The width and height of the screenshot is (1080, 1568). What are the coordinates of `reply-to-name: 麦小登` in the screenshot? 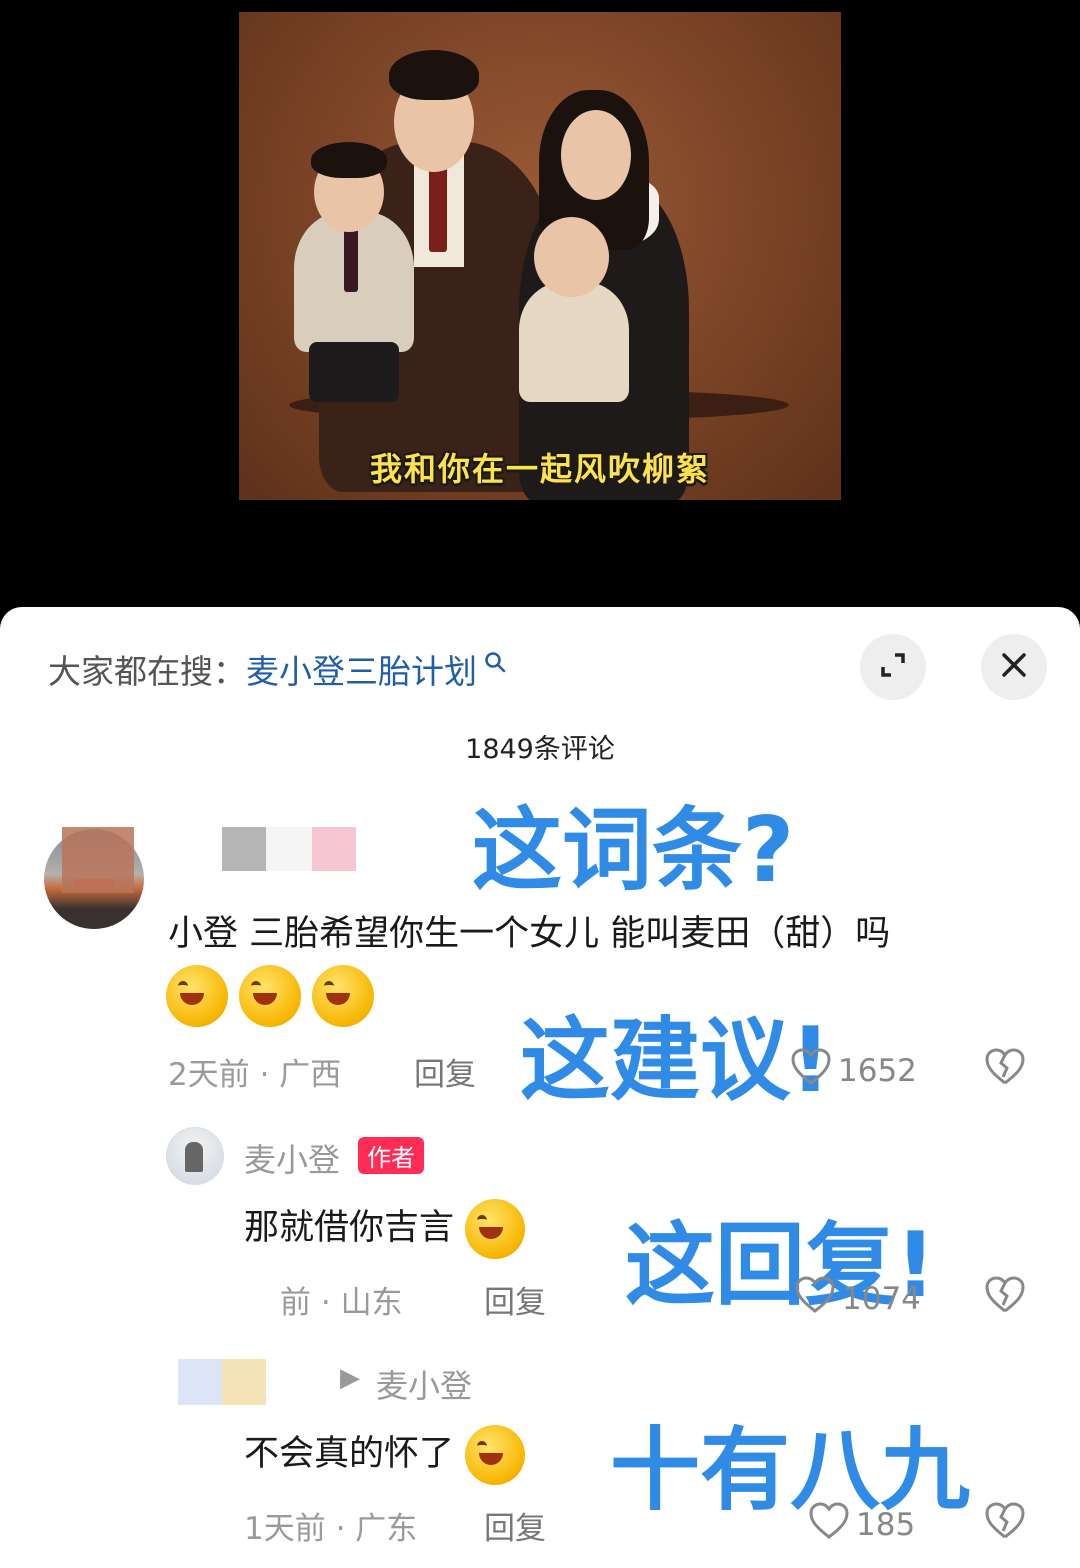 It's located at (424, 1384).